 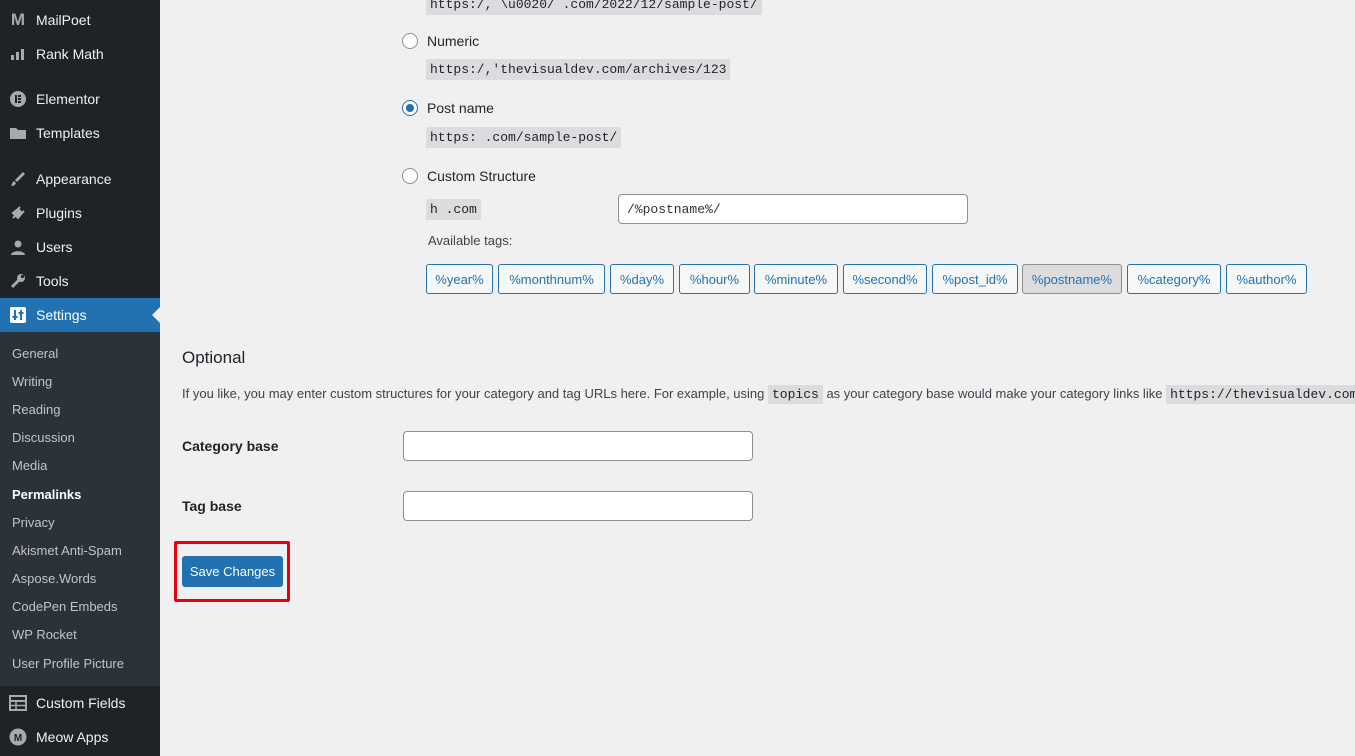 I want to click on menu-label: Tools, so click(x=52, y=281).